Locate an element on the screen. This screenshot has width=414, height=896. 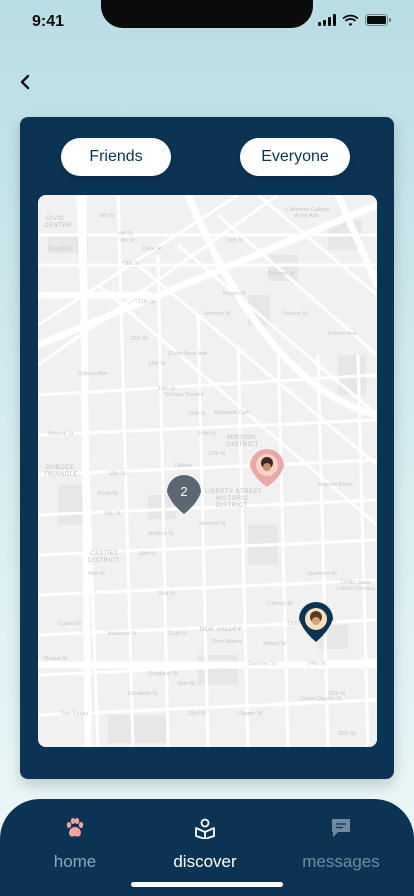
district-label: CIVIC is located at coordinates (55, 219).